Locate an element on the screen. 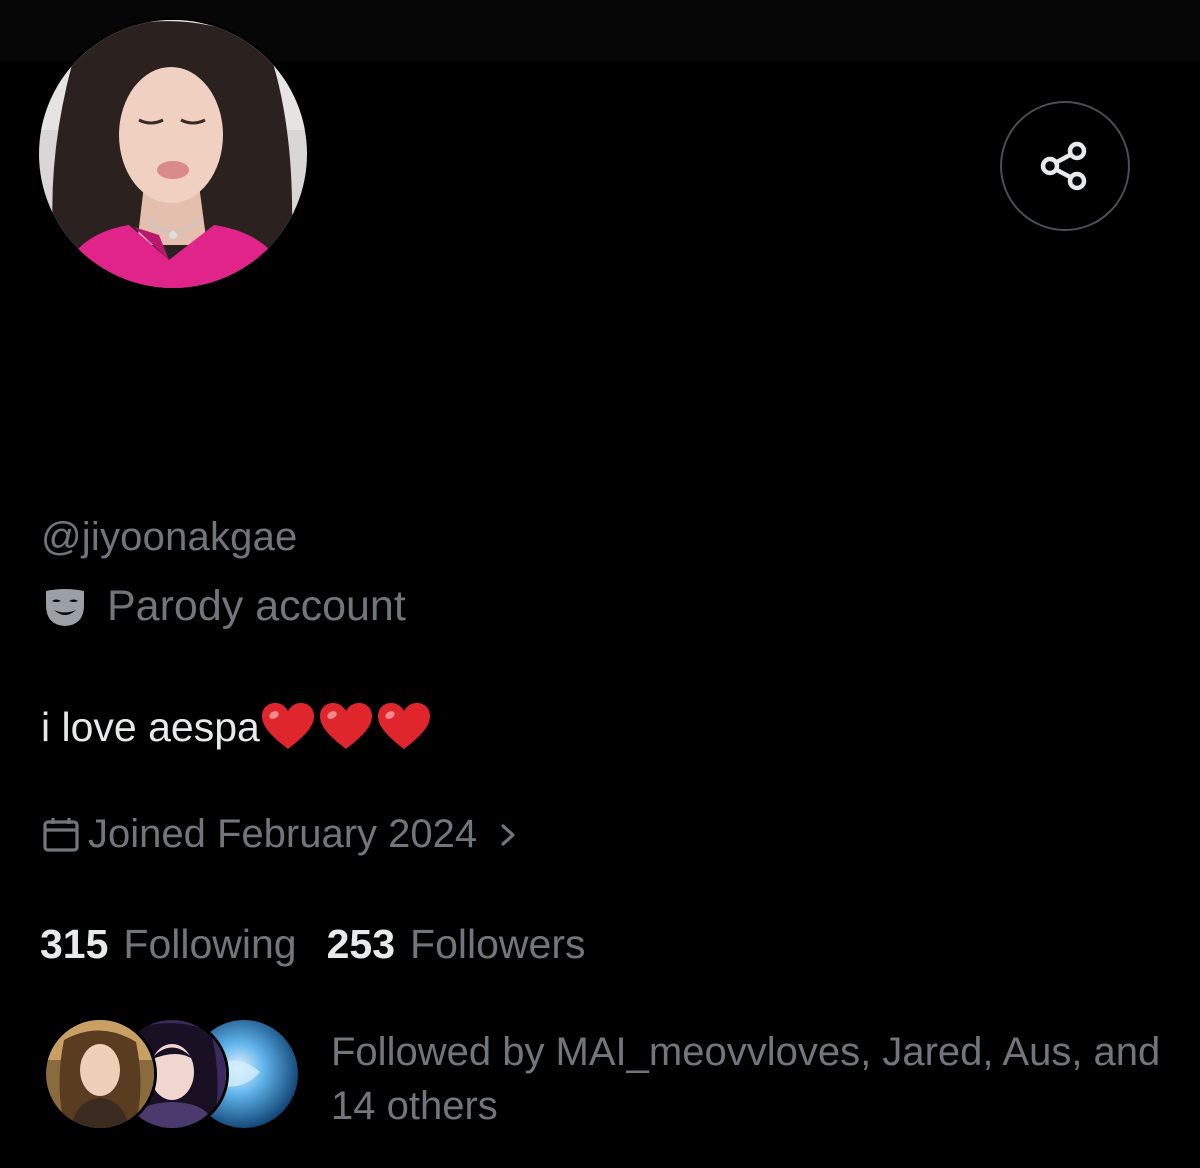  profile-avatar is located at coordinates (173, 154).